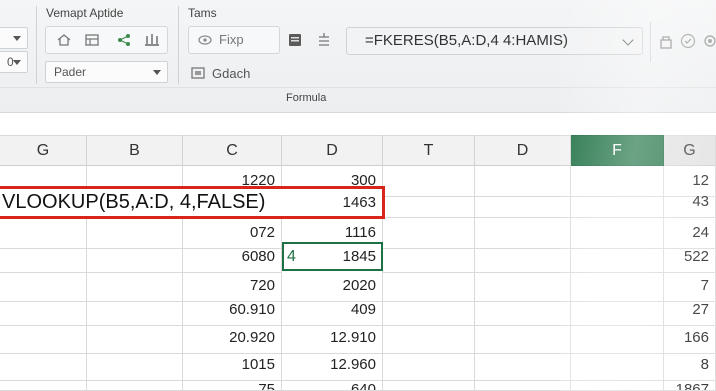  What do you see at coordinates (690, 310) in the screenshot?
I see `cell-g2: 27` at bounding box center [690, 310].